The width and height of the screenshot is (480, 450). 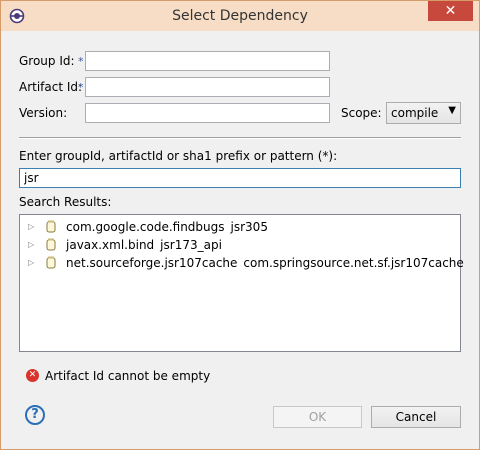 What do you see at coordinates (207, 113) in the screenshot?
I see `version-input` at bounding box center [207, 113].